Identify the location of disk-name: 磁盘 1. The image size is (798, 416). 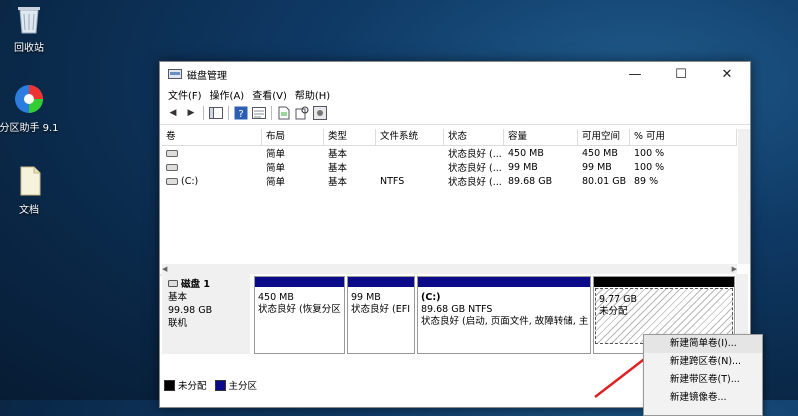
(195, 284).